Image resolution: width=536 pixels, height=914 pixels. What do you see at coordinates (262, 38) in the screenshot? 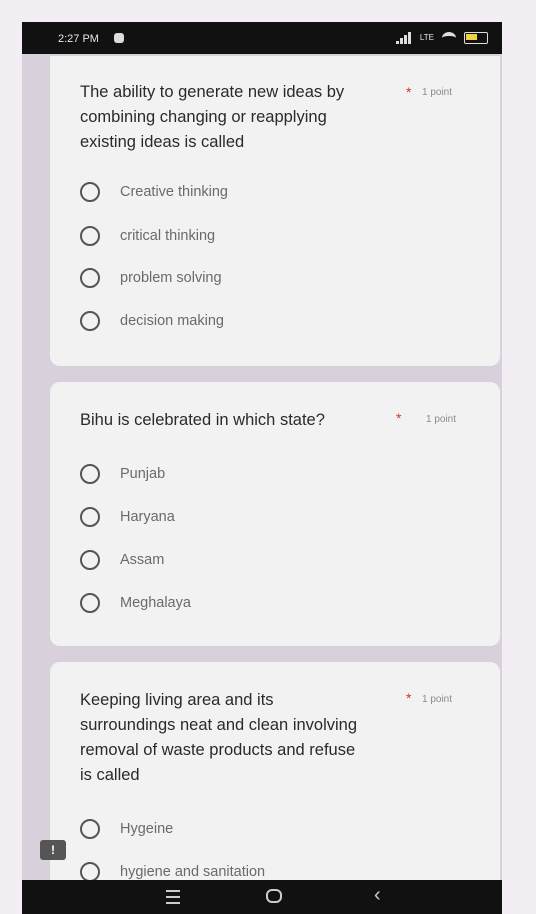
I see `status-bar: 2:27 PM LTE` at bounding box center [262, 38].